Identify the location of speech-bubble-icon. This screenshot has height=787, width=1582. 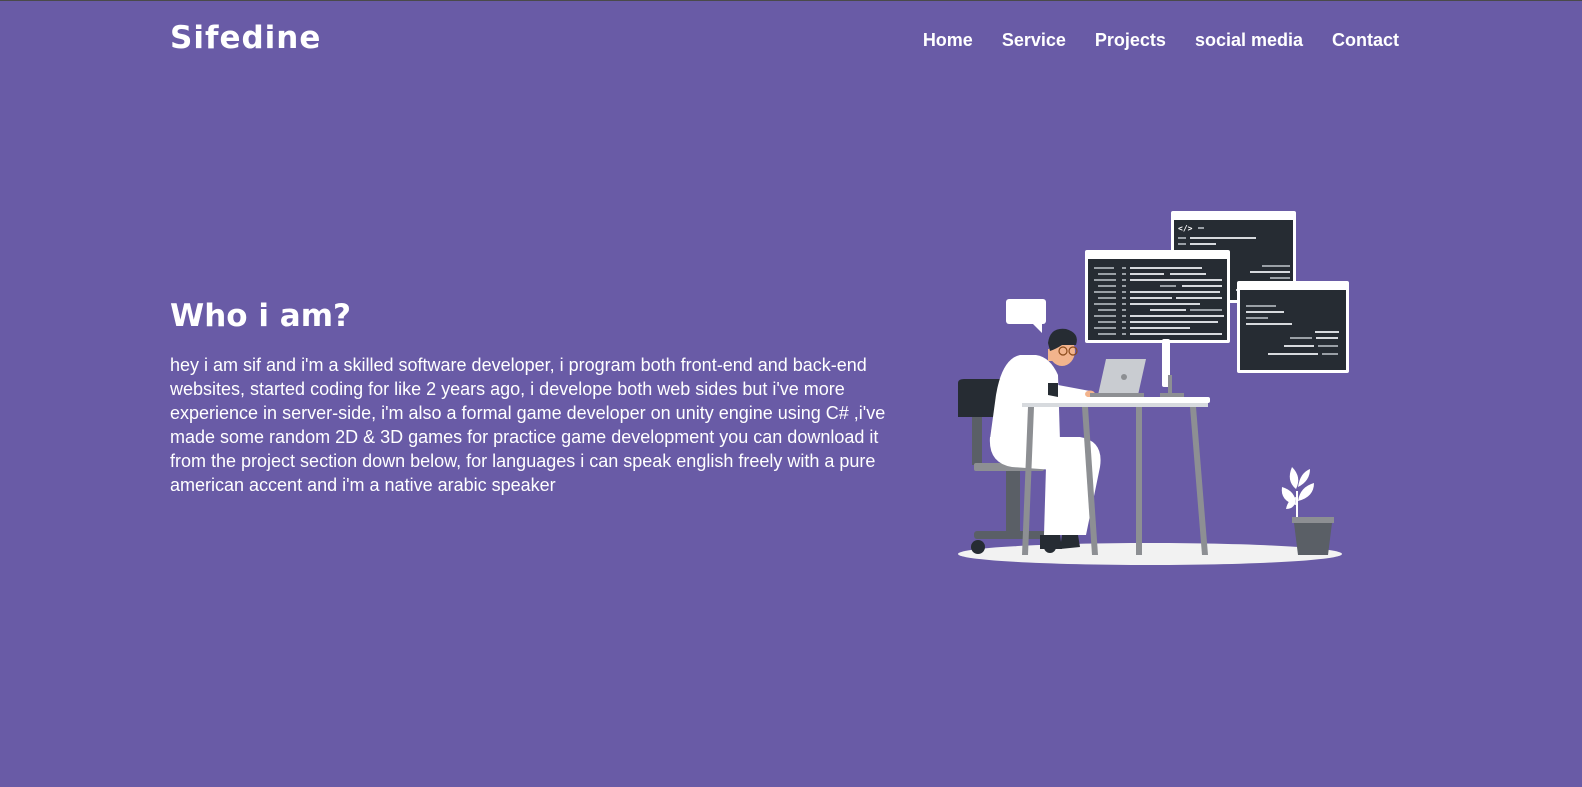
(1026, 316).